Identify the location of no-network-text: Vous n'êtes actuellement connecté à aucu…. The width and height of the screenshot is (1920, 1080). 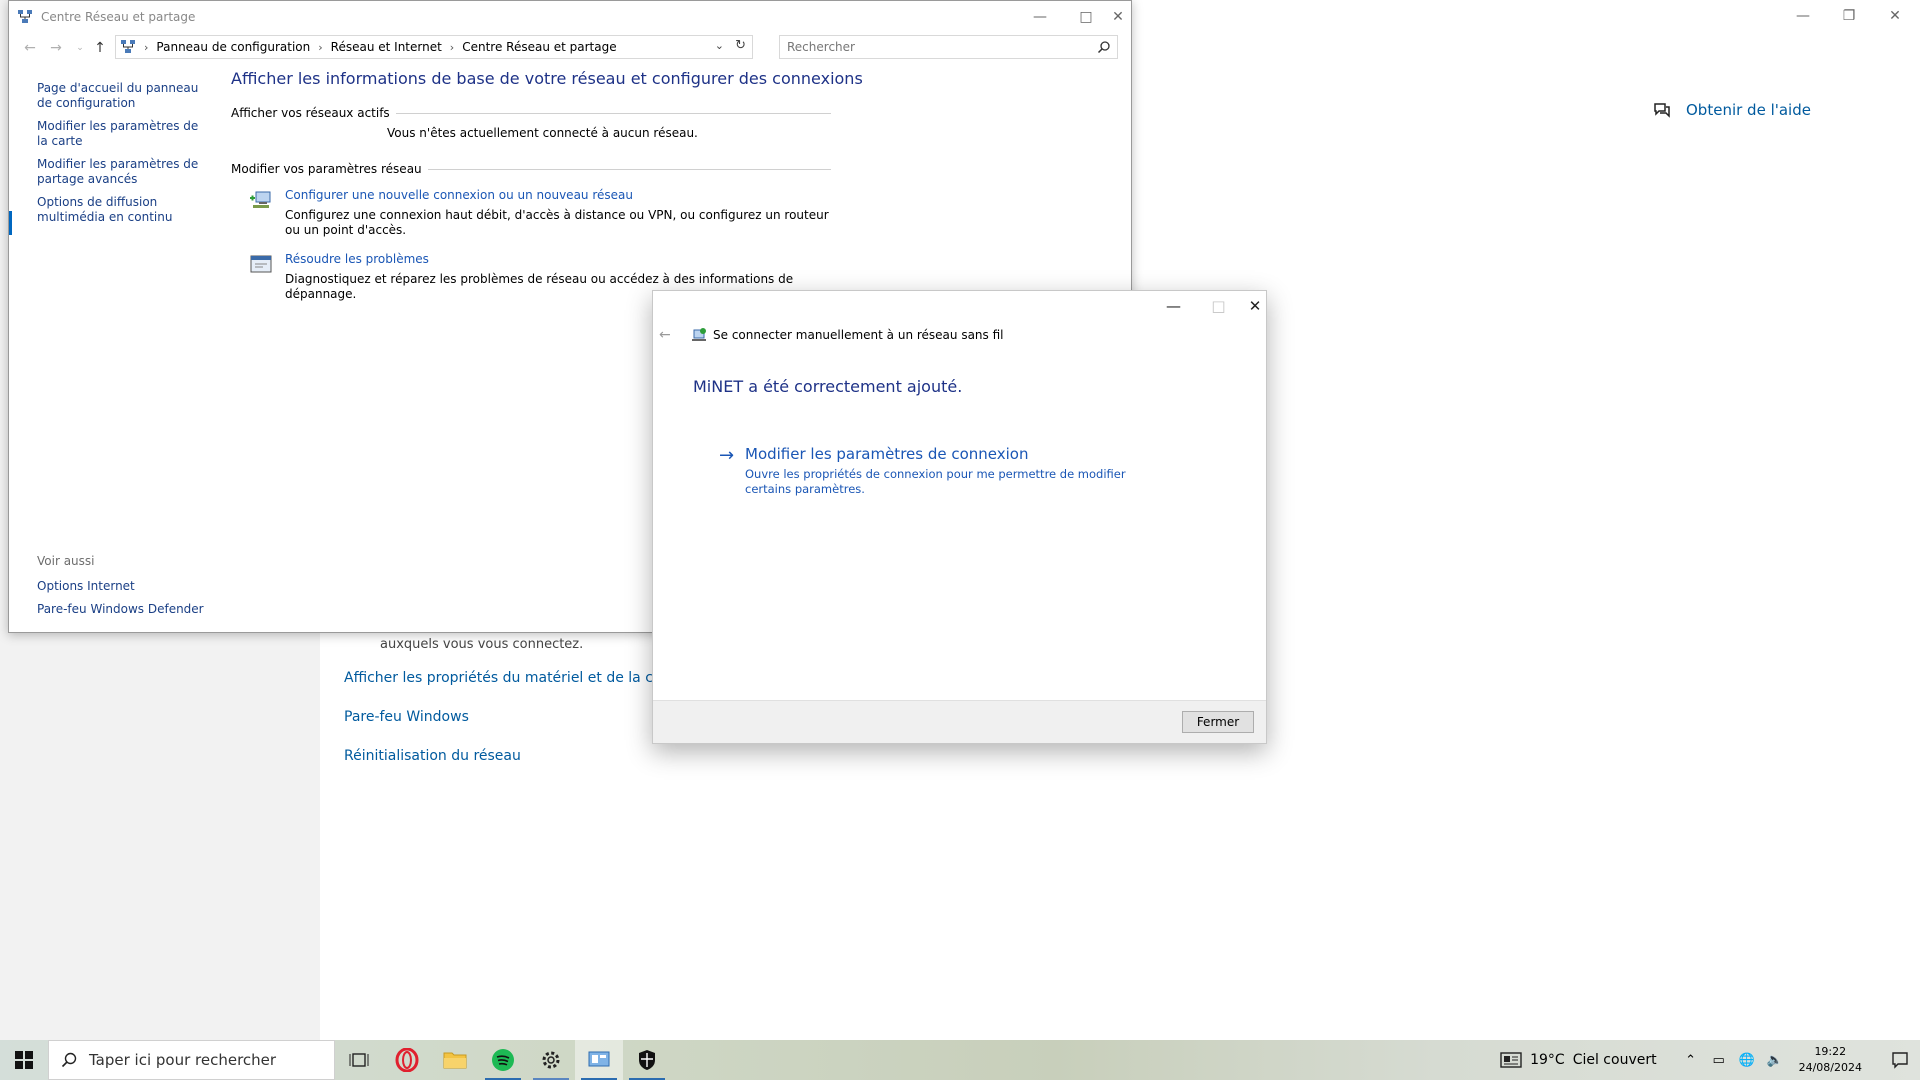
(542, 133).